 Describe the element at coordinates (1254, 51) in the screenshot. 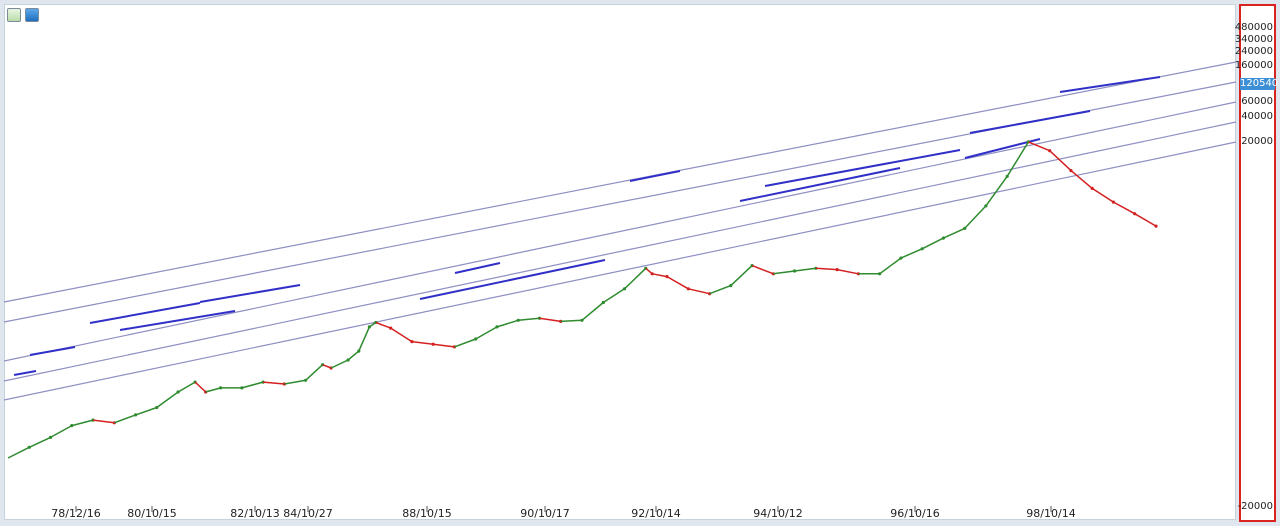

I see `y-tick-label: 240000` at that location.